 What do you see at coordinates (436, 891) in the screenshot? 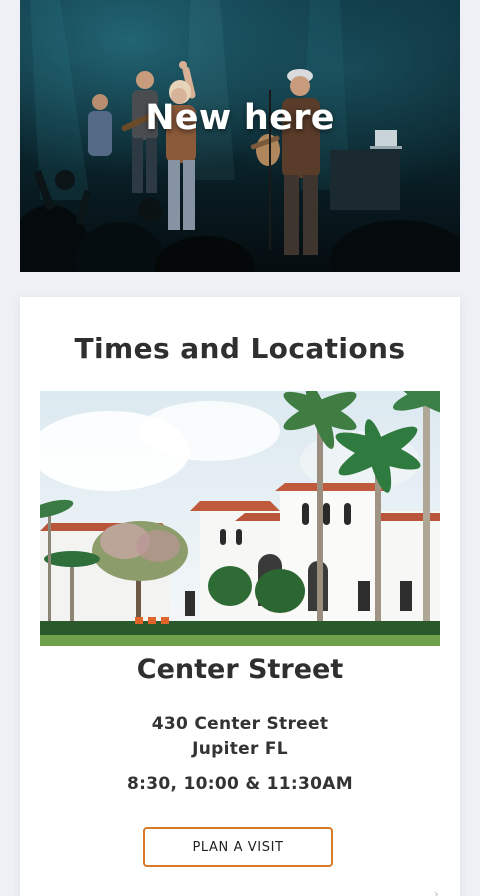
I see `chevron-right-icon: ›` at bounding box center [436, 891].